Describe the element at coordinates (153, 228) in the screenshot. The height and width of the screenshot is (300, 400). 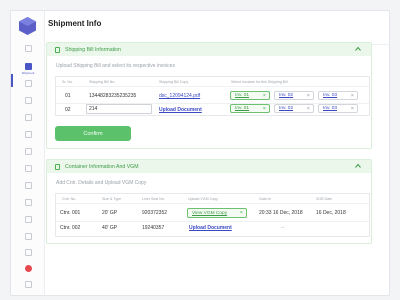
I see `cntr2-seal: 19240357` at that location.